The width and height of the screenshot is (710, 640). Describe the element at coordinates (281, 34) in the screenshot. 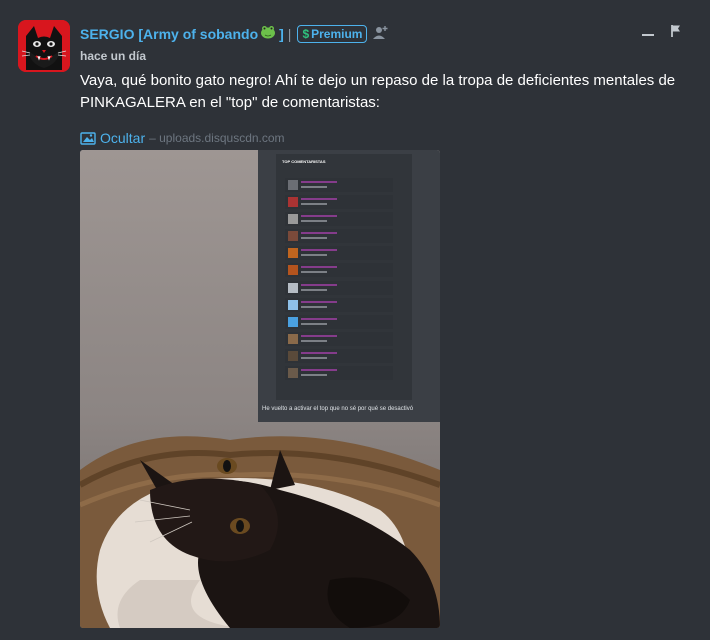

I see `username-suffix: ]` at that location.